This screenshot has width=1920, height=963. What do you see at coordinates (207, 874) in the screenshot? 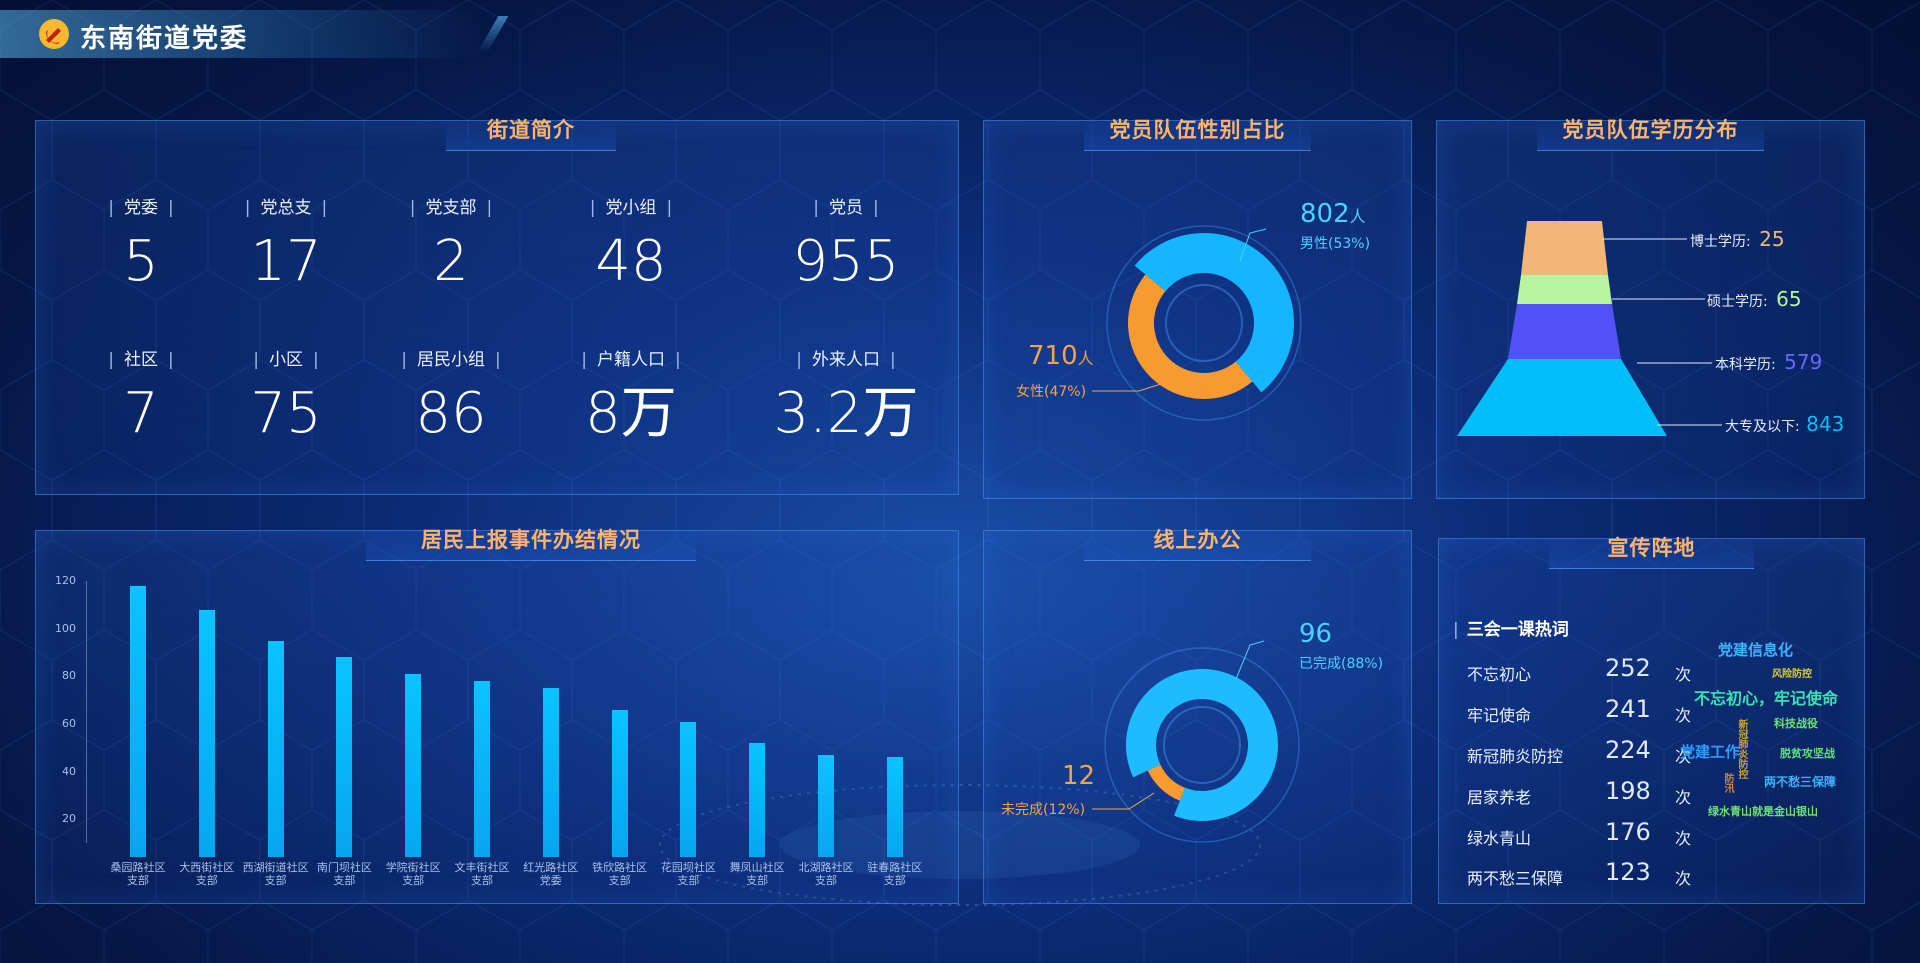
I see `x-tick-label: 大西街社区 支部` at bounding box center [207, 874].